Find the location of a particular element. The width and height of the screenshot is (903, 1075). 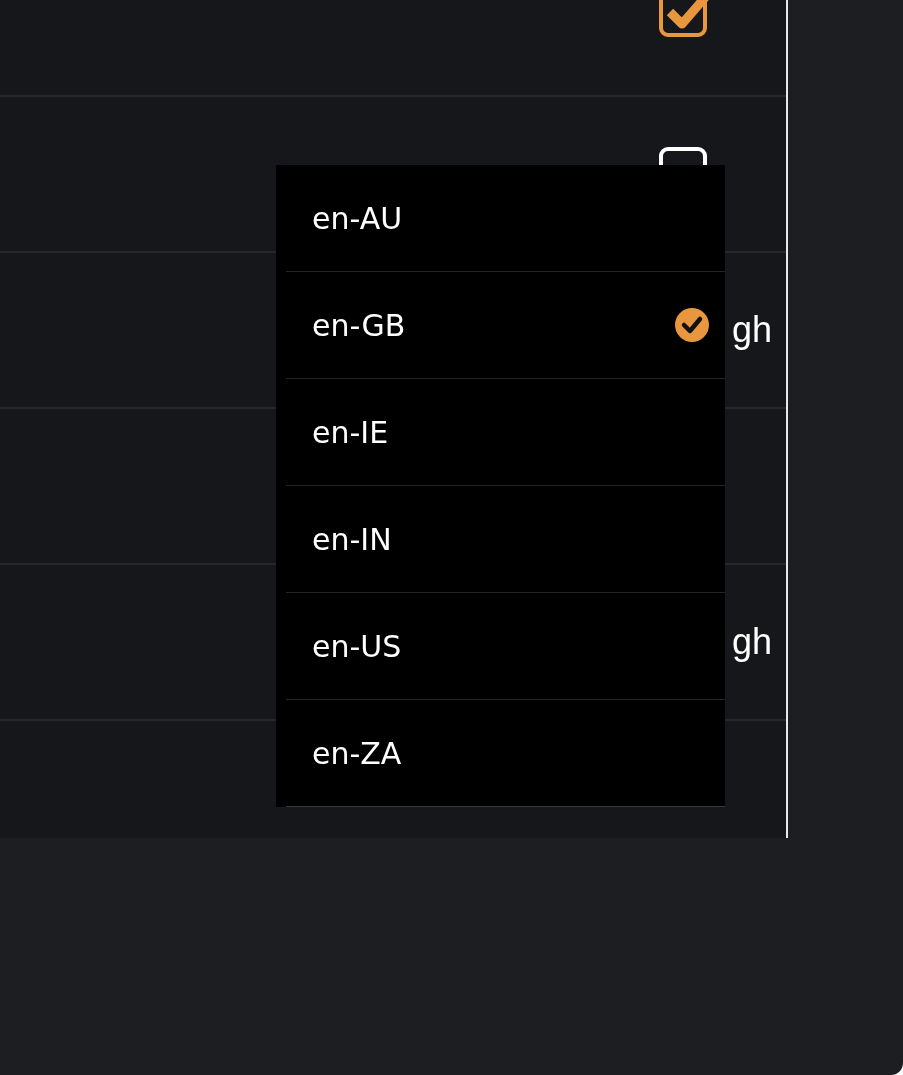

menu-item: en-GB is located at coordinates (505, 325).